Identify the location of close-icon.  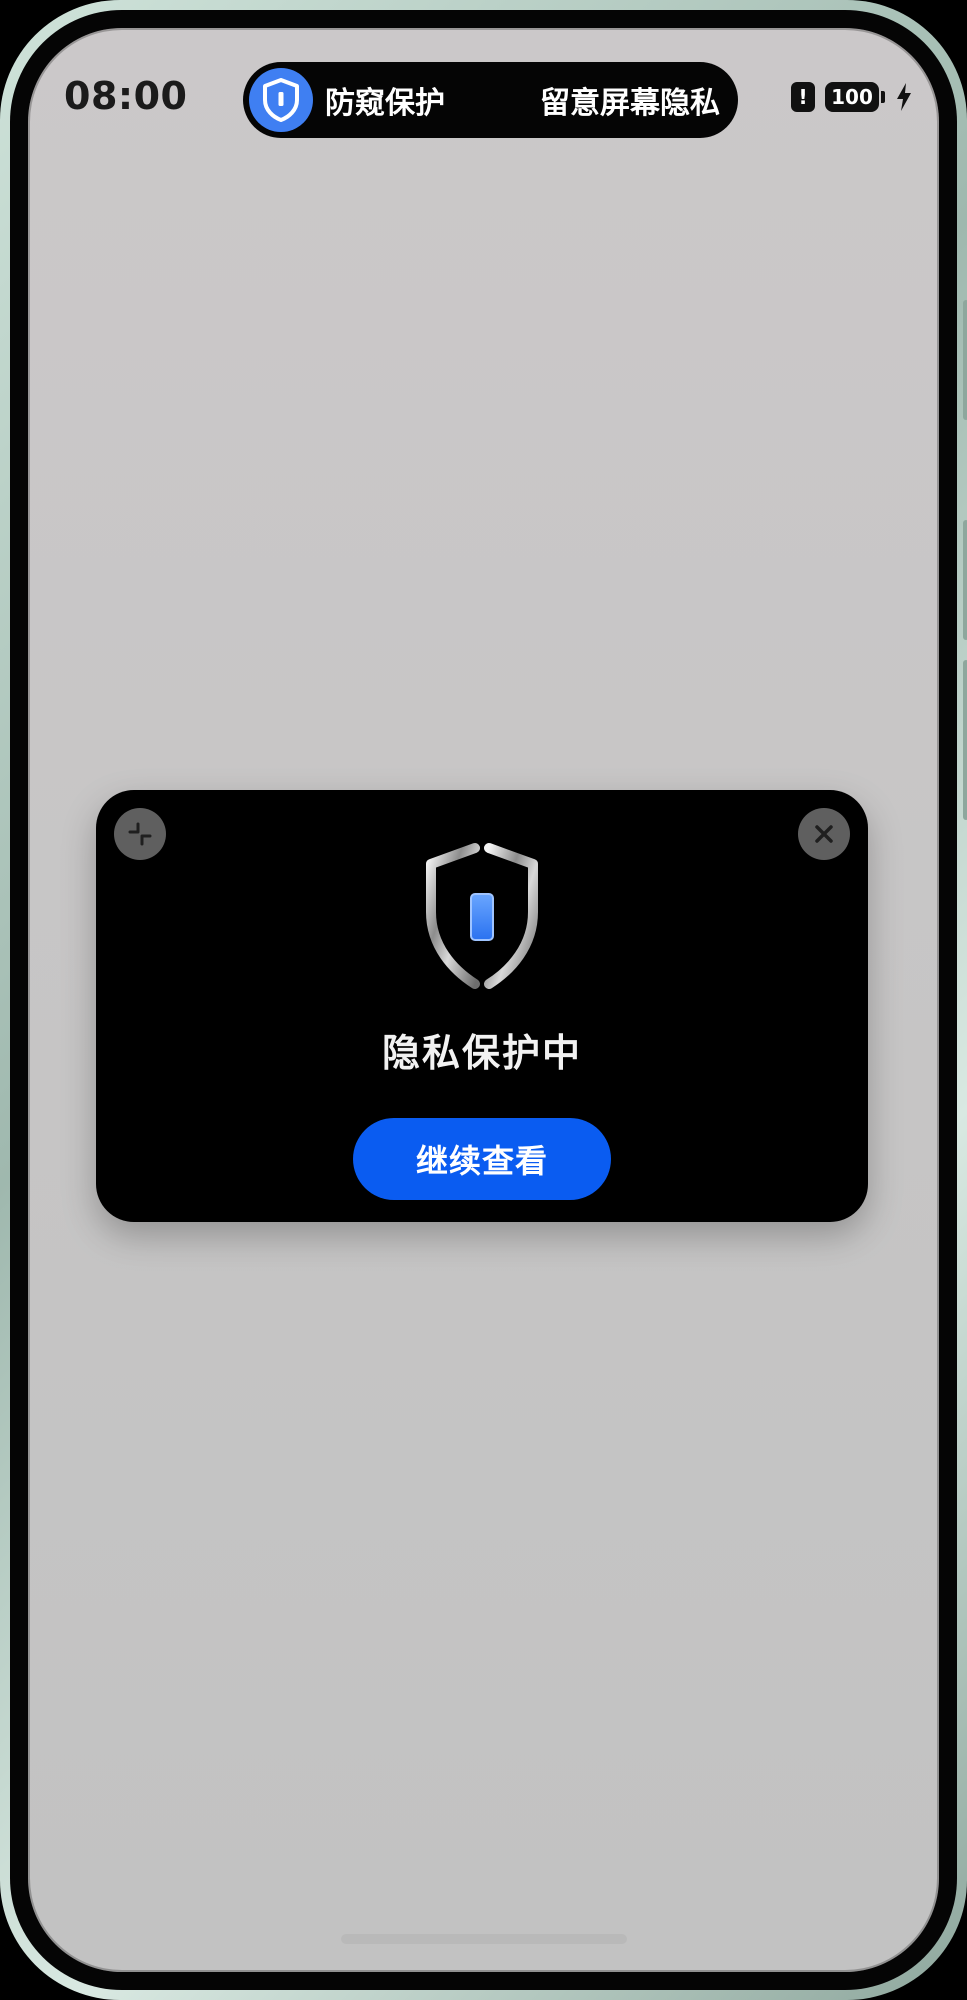
(824, 834).